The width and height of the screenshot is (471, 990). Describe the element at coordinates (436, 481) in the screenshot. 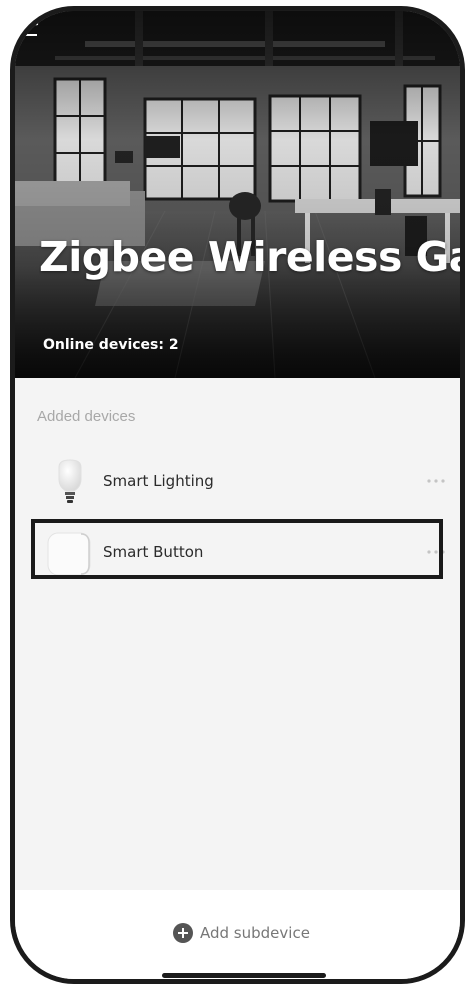

I see `more-options-icon` at that location.